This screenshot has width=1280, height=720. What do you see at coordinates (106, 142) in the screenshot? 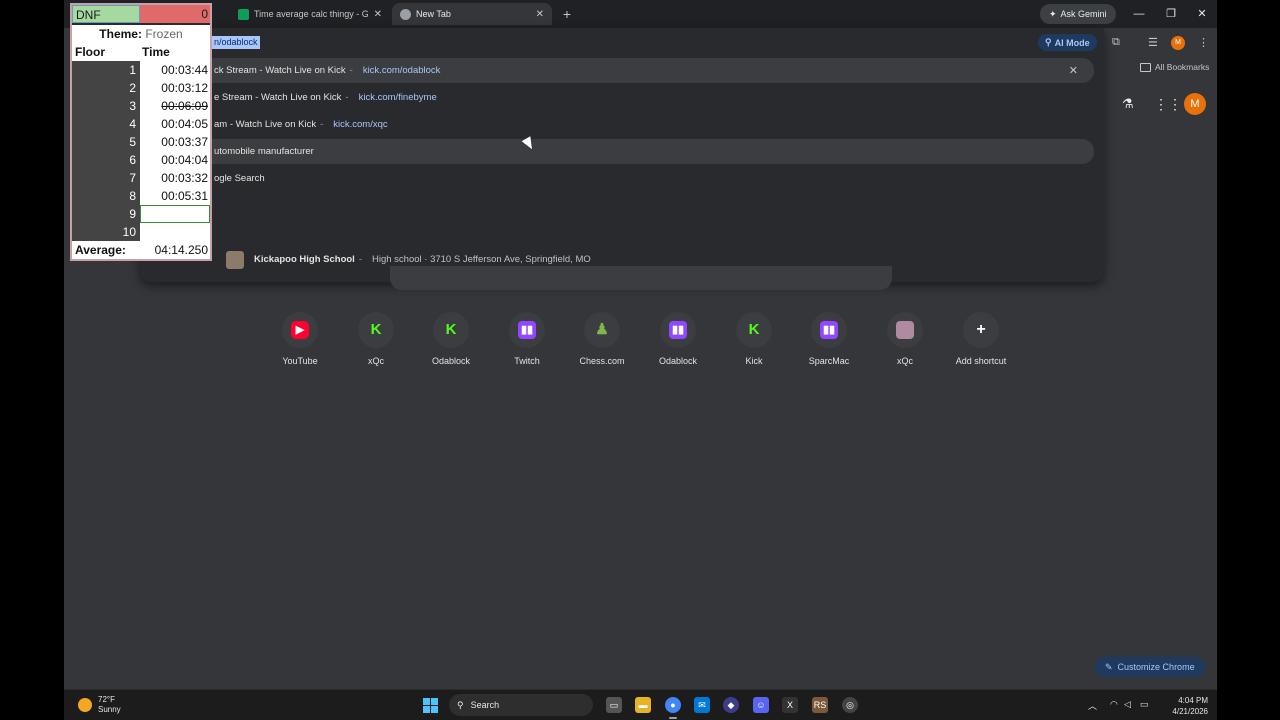
I see `floor-number: 5` at bounding box center [106, 142].